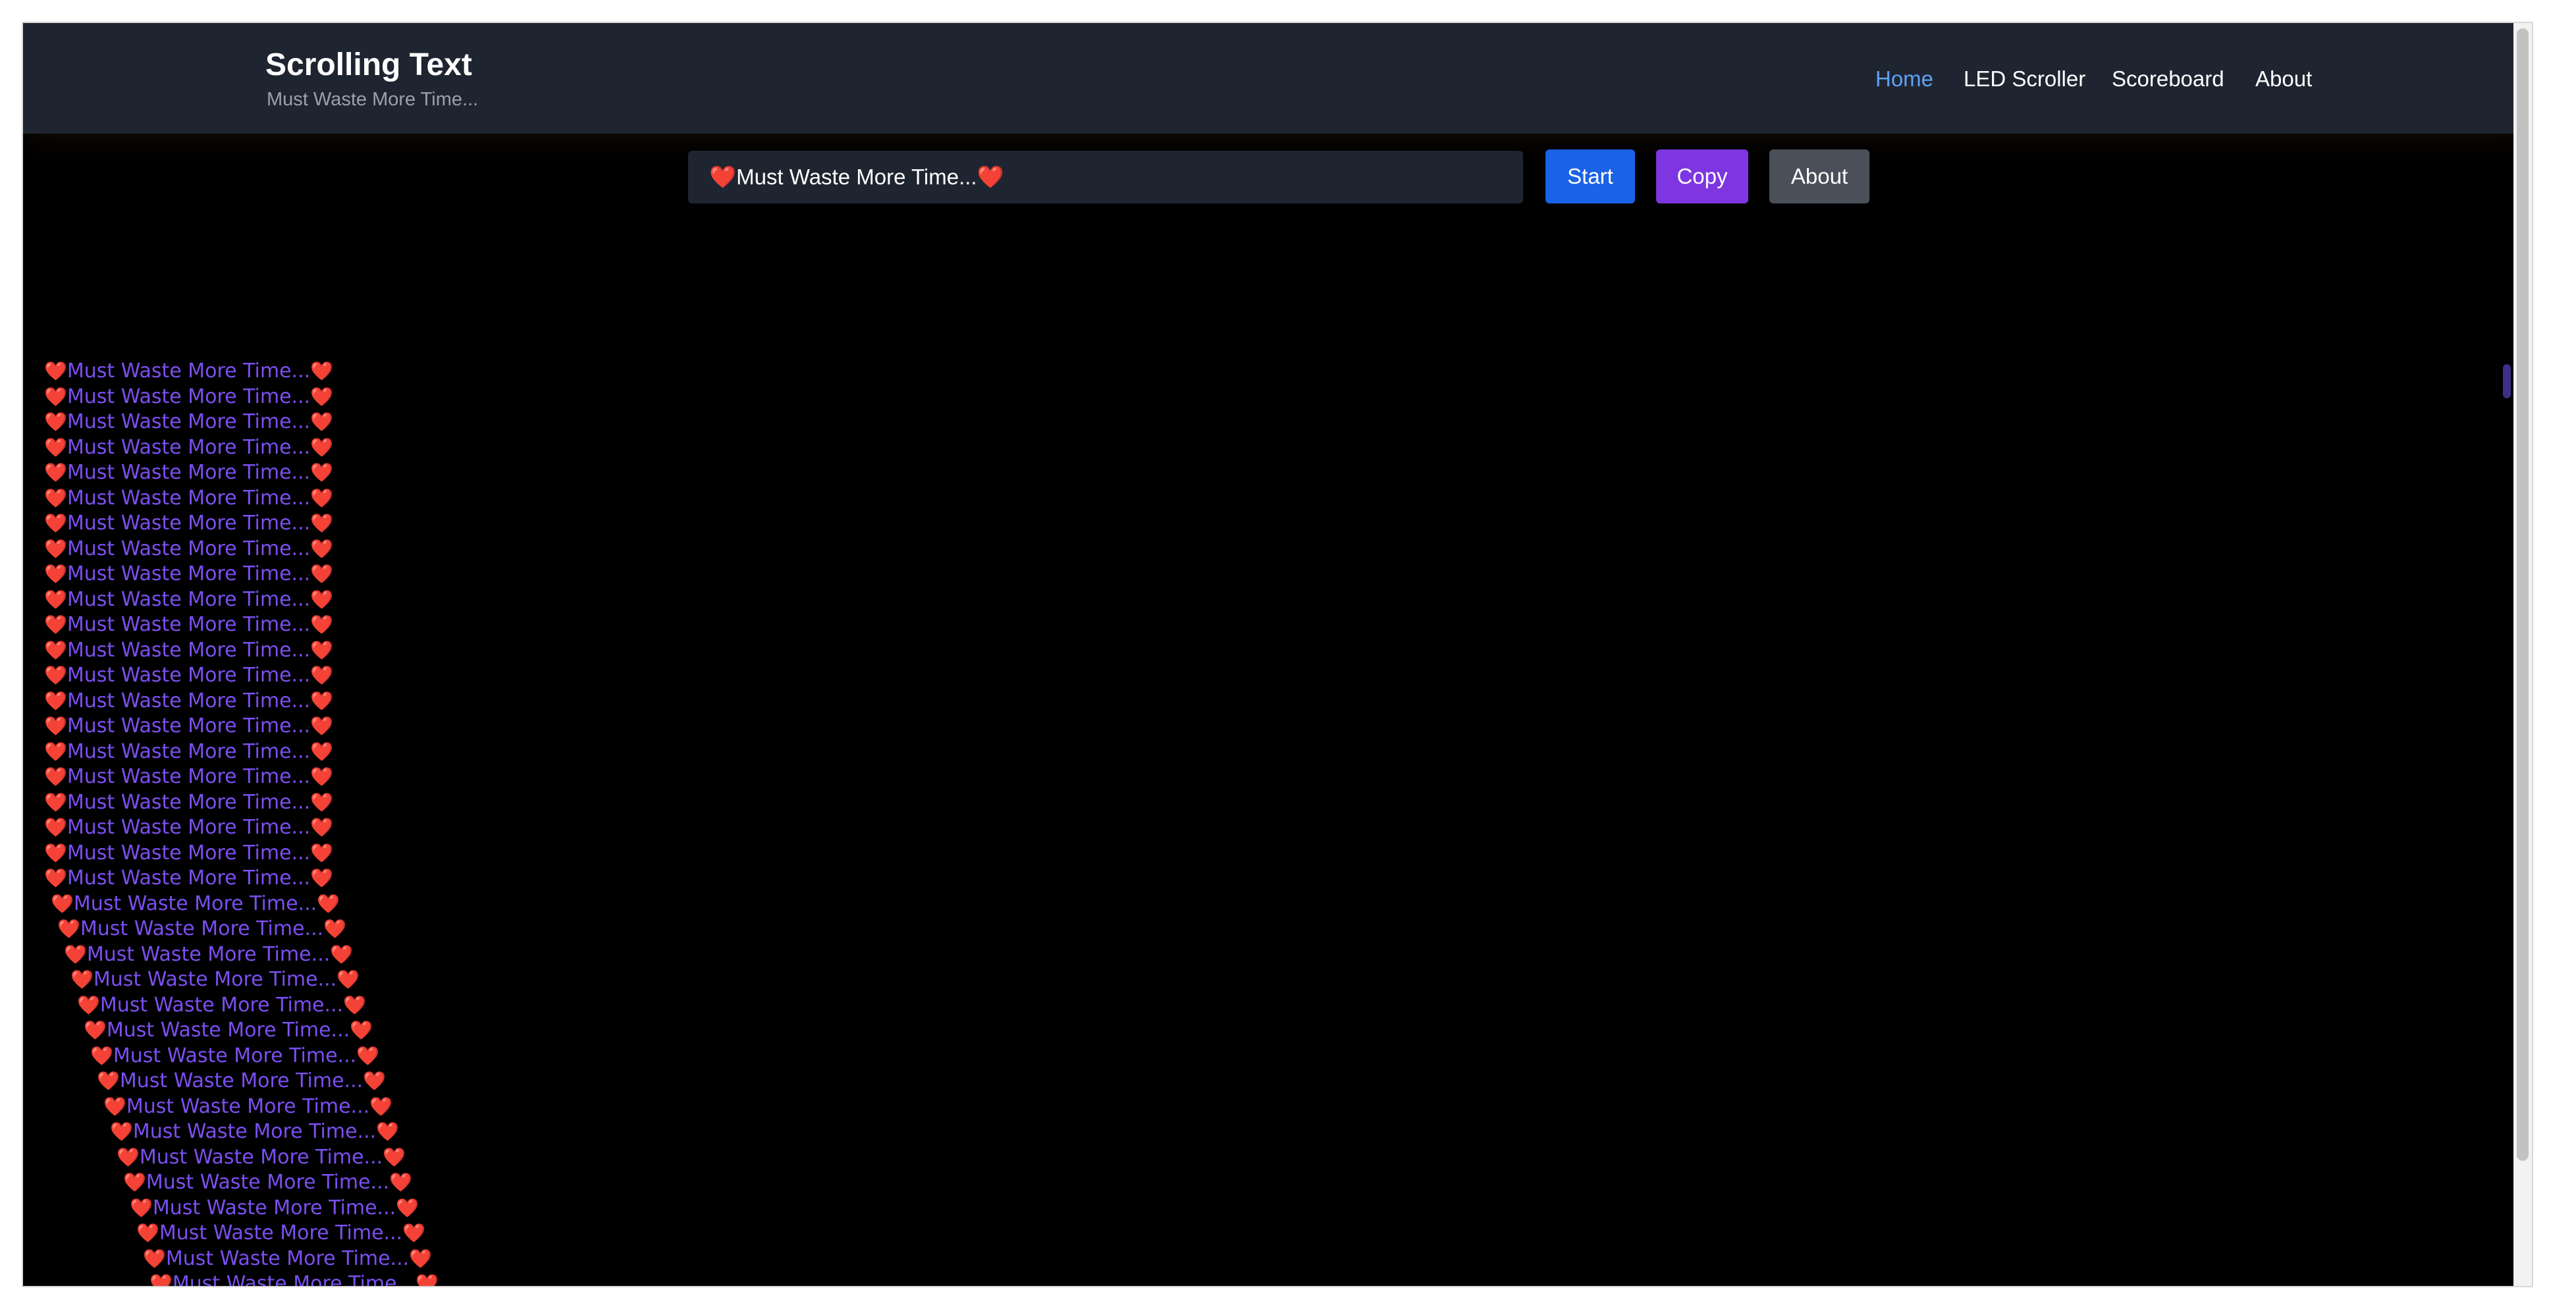 The image size is (2576, 1309). I want to click on scroll-text-input, so click(1105, 177).